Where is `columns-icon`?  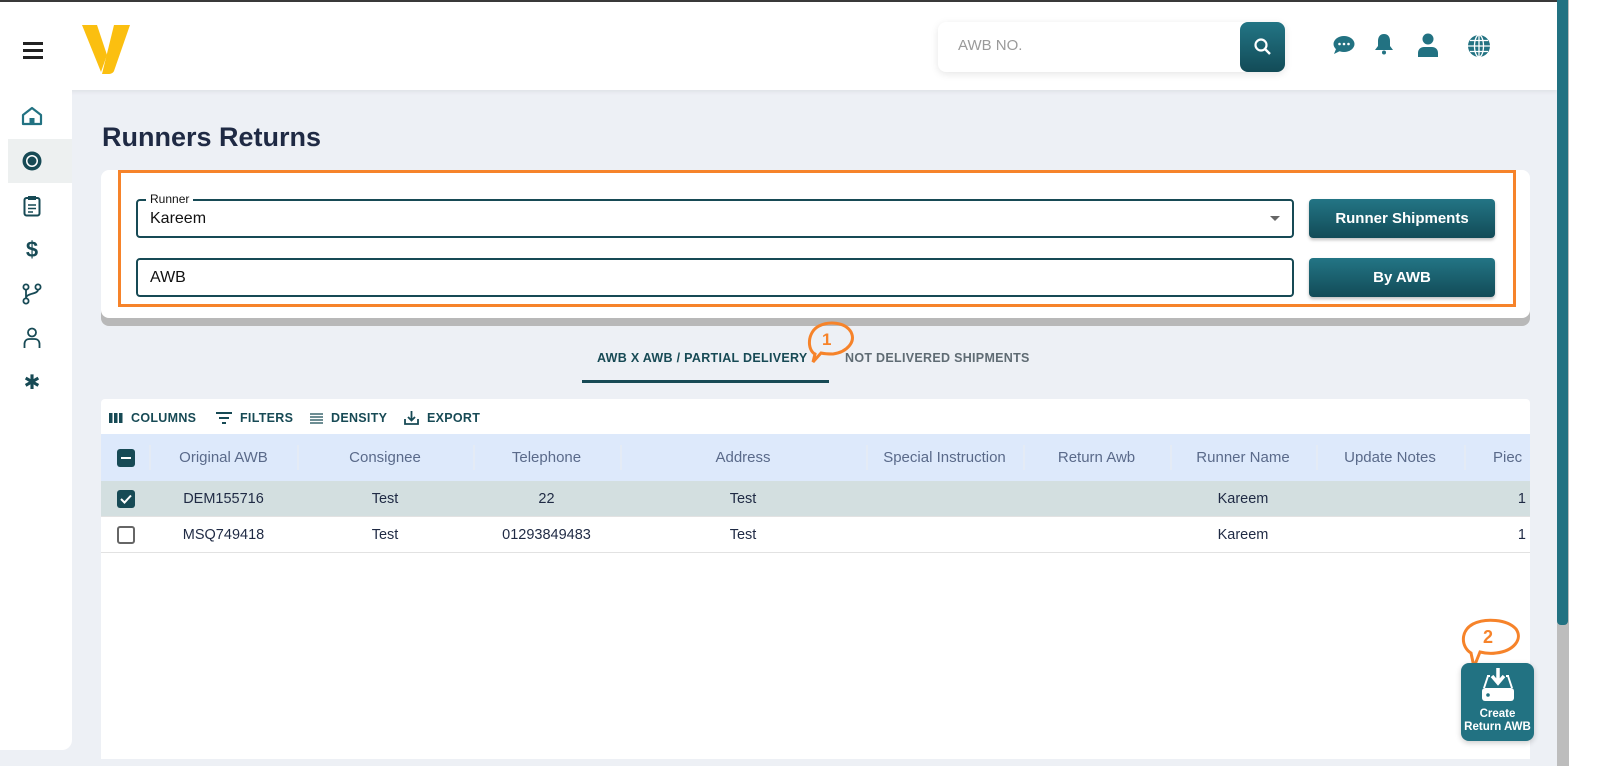
columns-icon is located at coordinates (116, 418).